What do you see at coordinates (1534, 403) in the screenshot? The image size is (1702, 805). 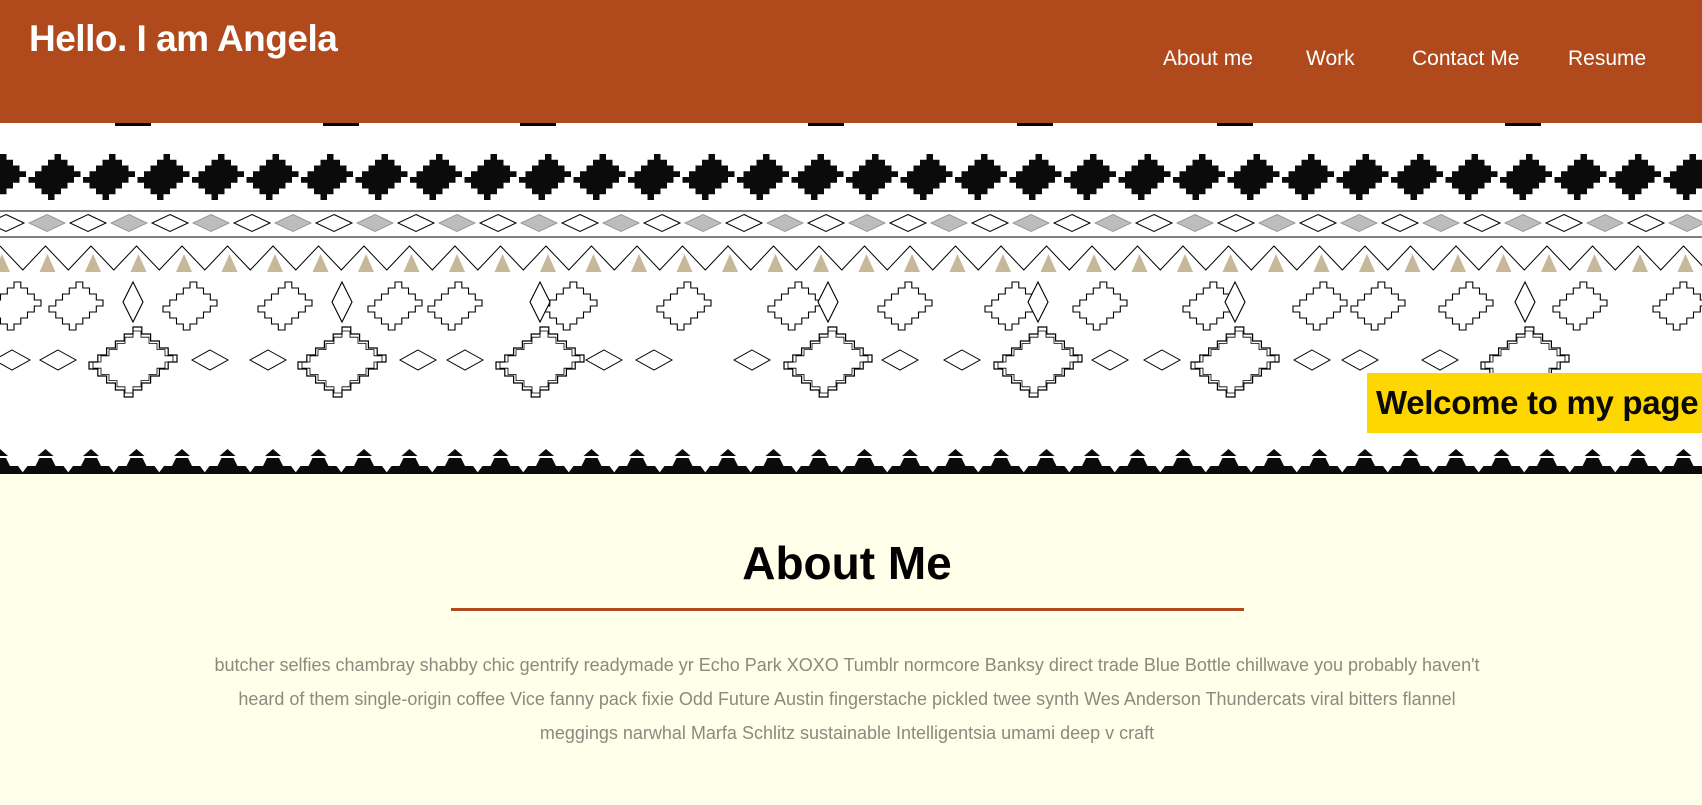 I see `welcome-badge: Welcome to my page !` at bounding box center [1534, 403].